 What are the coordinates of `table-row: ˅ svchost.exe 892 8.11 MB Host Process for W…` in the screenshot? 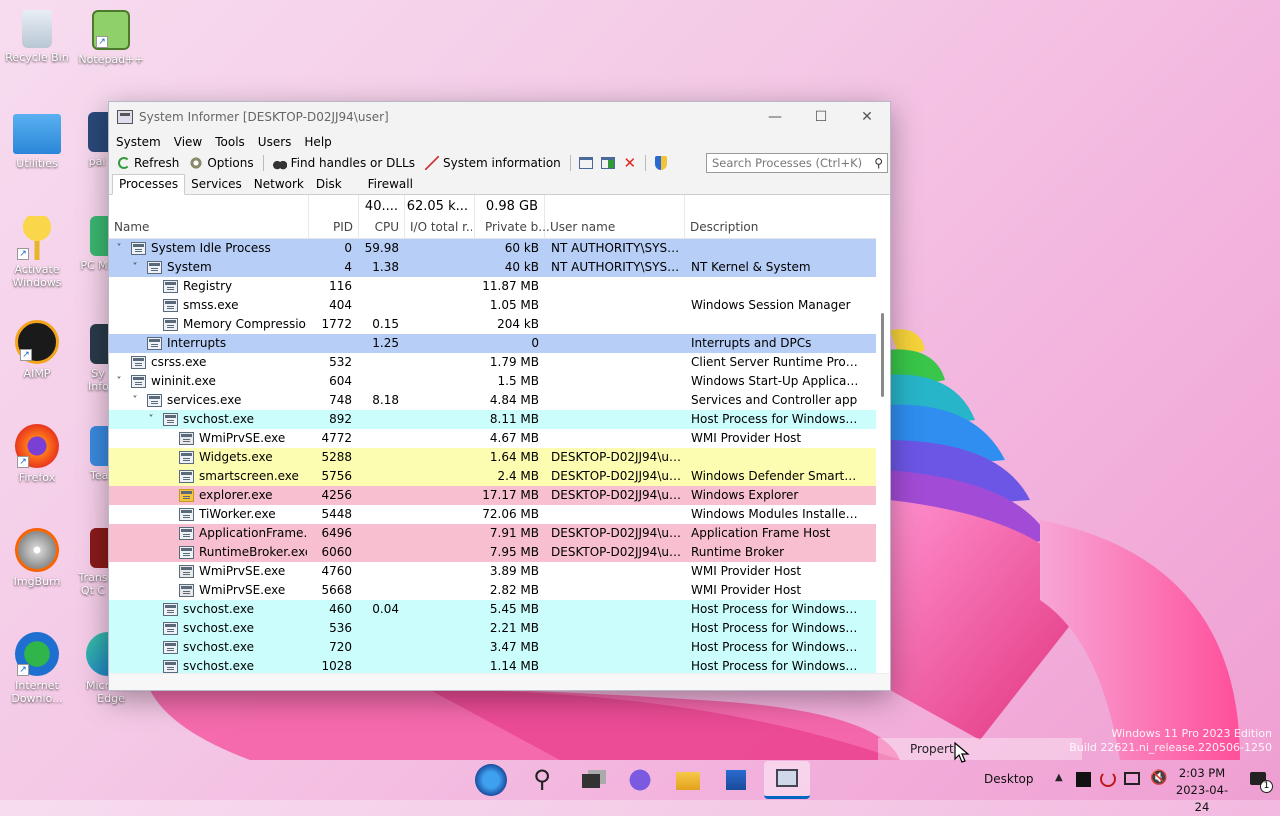 It's located at (493, 419).